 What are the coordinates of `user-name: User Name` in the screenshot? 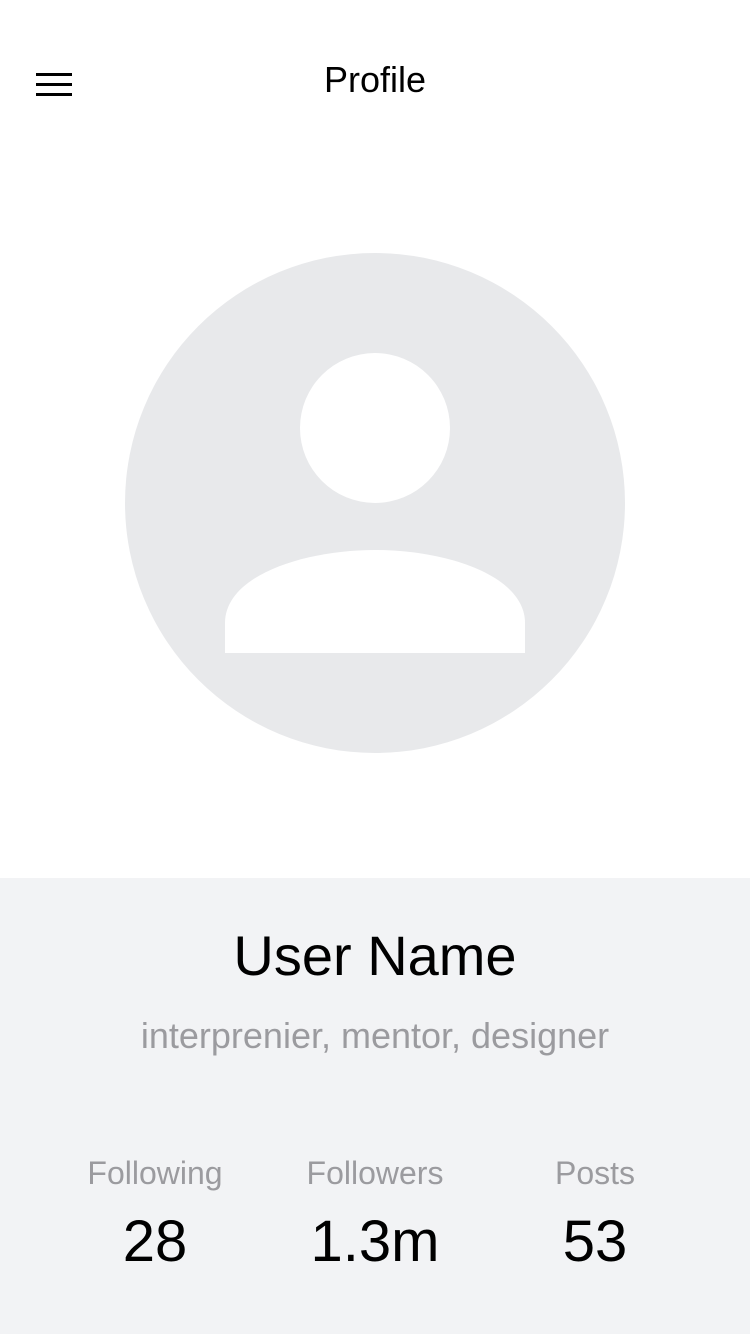 It's located at (375, 955).